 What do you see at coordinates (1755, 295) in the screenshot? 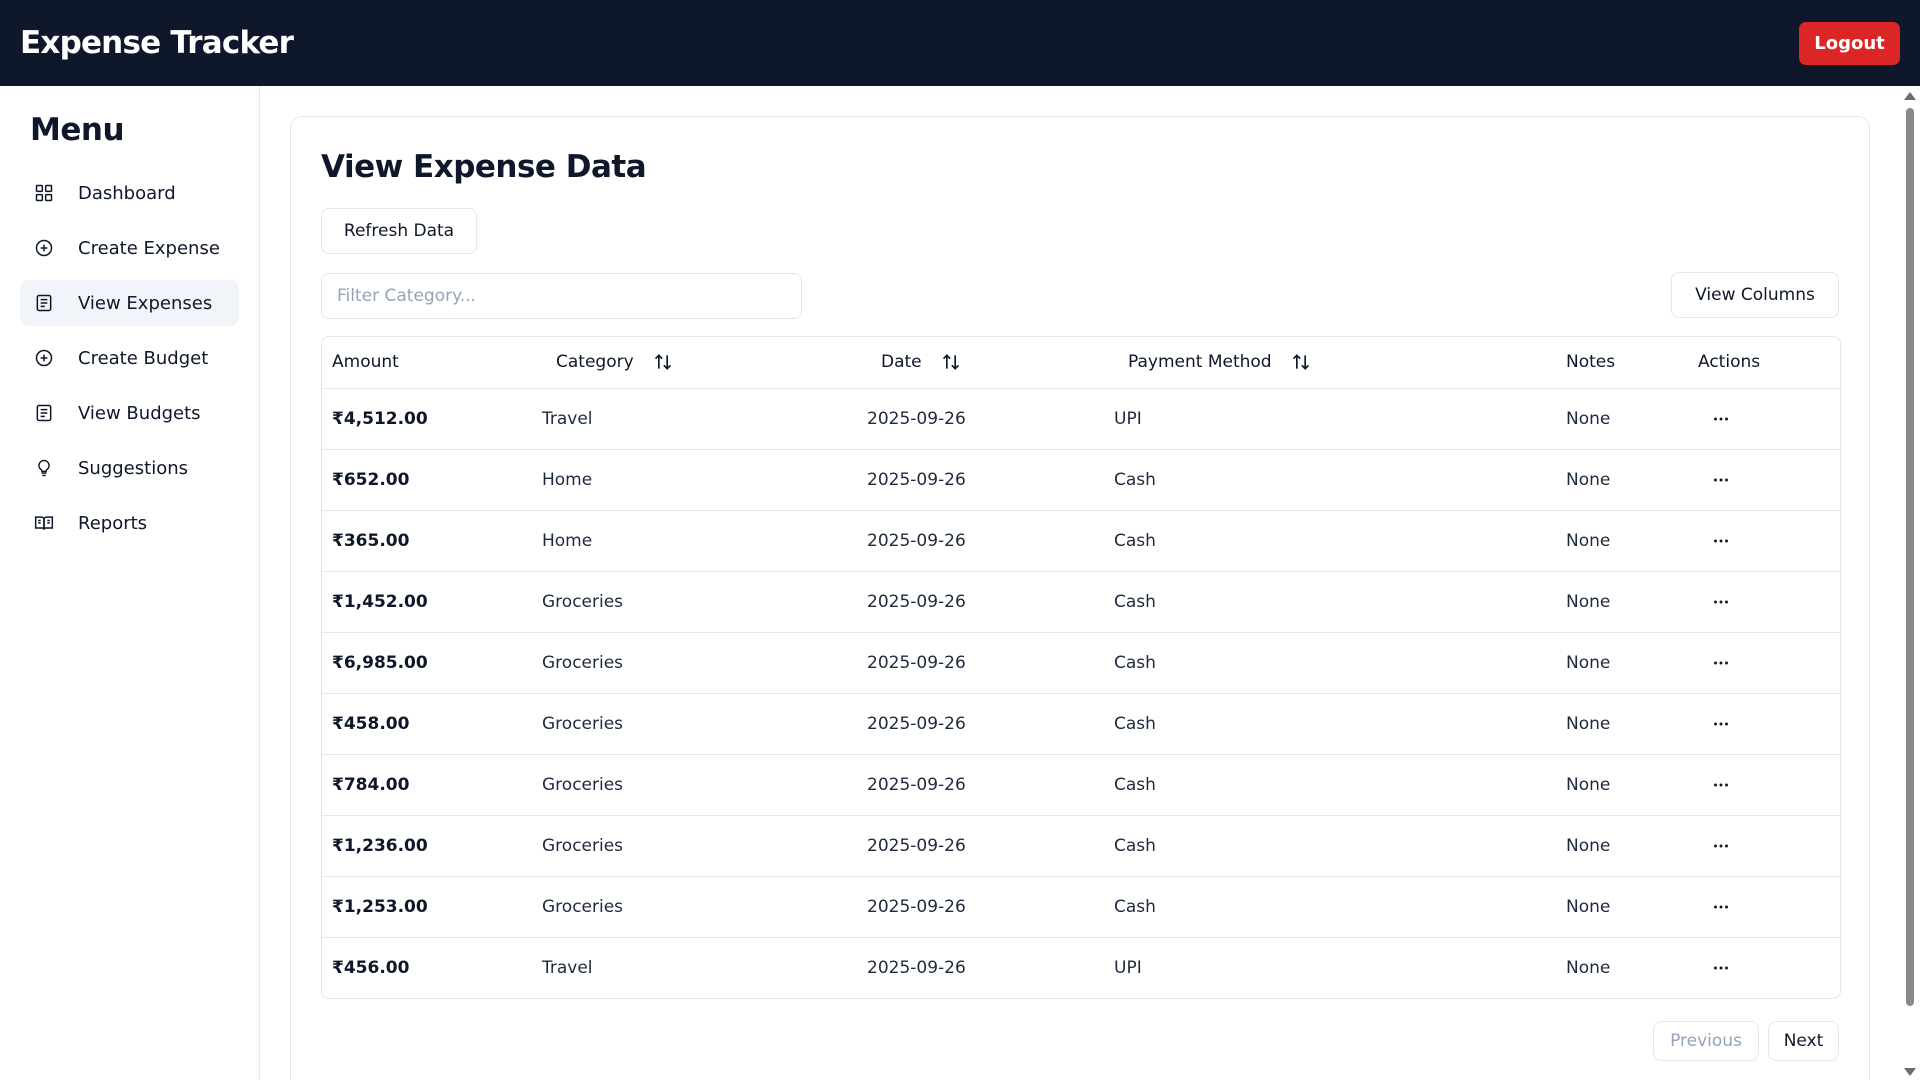
I see `view-columns-button: View Columns` at bounding box center [1755, 295].